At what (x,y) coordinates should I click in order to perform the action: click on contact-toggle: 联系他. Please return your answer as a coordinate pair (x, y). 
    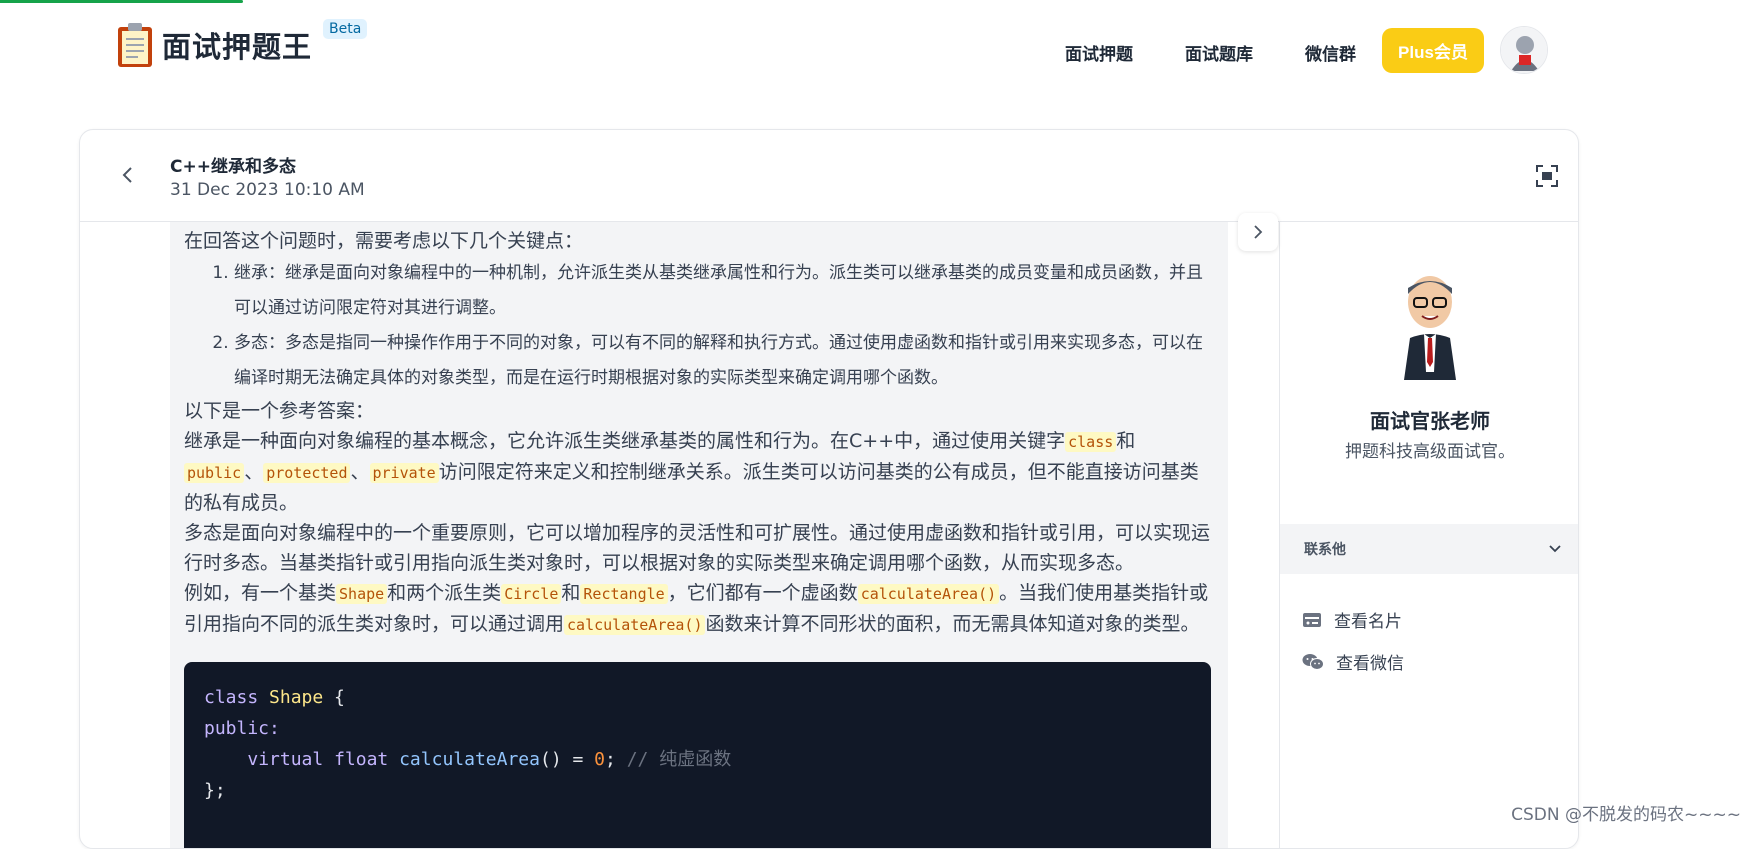
    Looking at the image, I should click on (1429, 549).